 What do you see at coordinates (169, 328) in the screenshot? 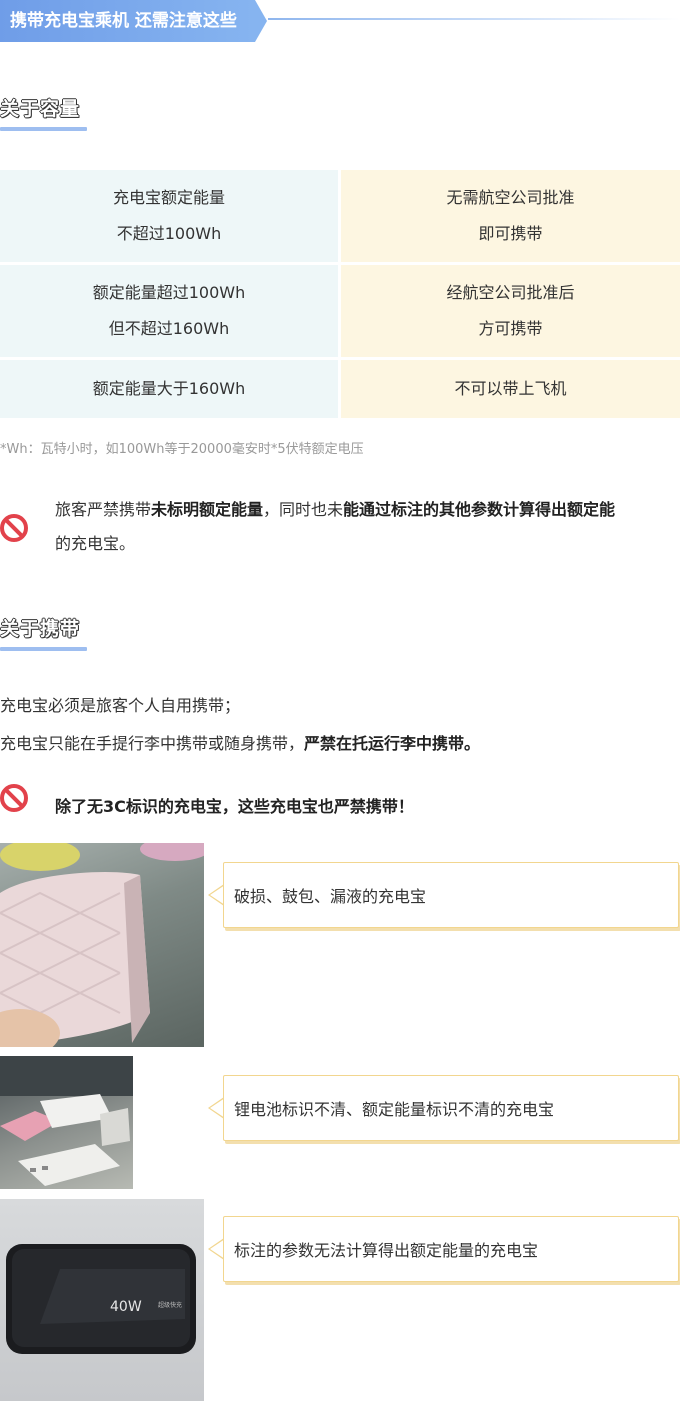
I see `cell-line: 但不超过160Wh` at bounding box center [169, 328].